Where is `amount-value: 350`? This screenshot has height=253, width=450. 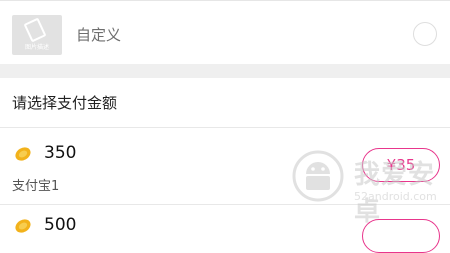
amount-value: 350 is located at coordinates (60, 153).